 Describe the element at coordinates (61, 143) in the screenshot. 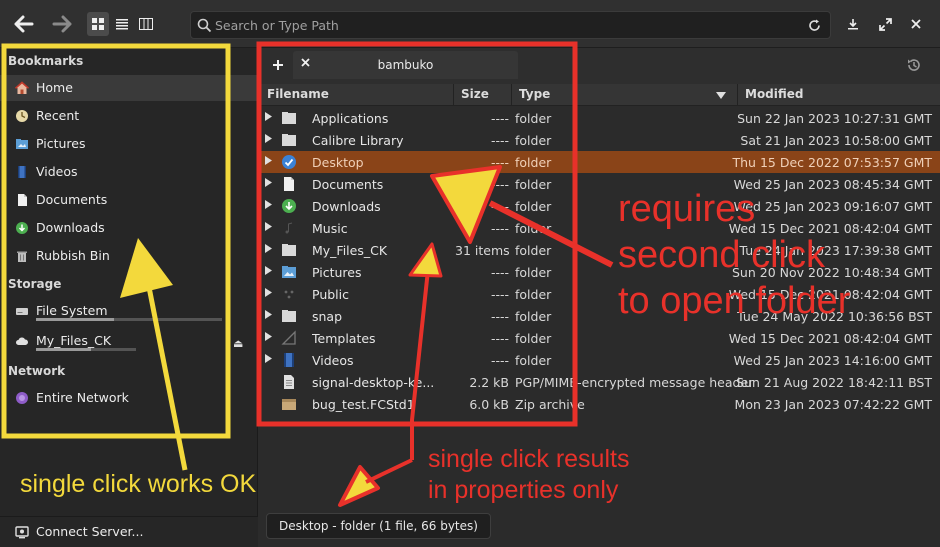

I see `sidebar-item-label: Pictures` at that location.